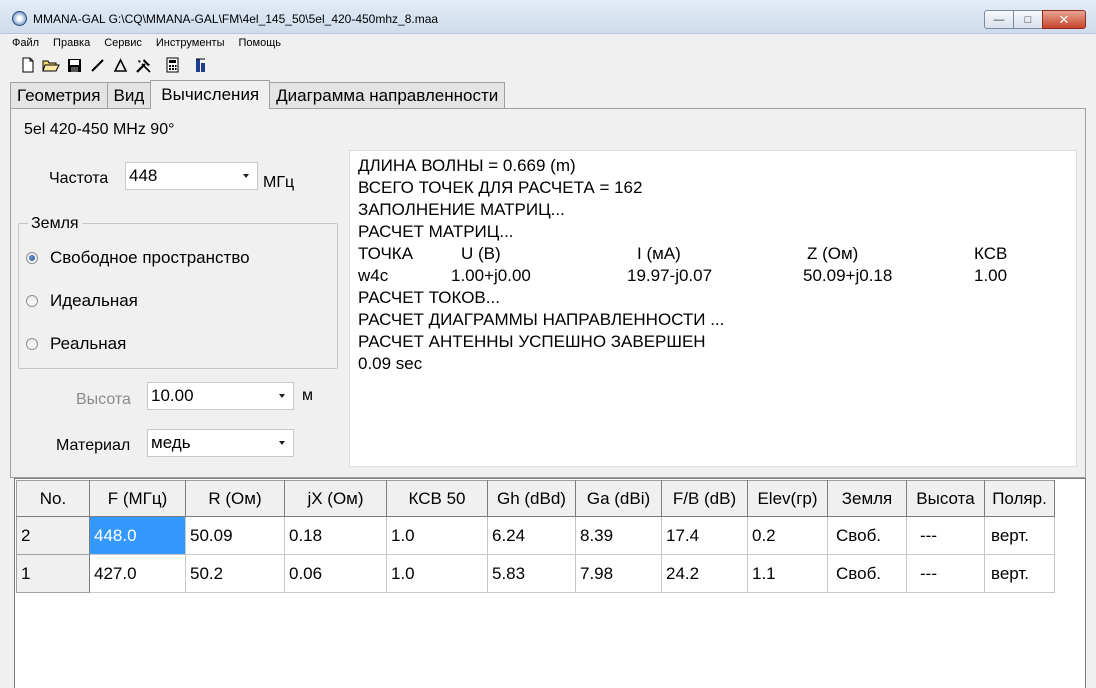 Image resolution: width=1096 pixels, height=688 pixels. Describe the element at coordinates (137, 573) in the screenshot. I see `table-cell-frequency: 427.0` at that location.